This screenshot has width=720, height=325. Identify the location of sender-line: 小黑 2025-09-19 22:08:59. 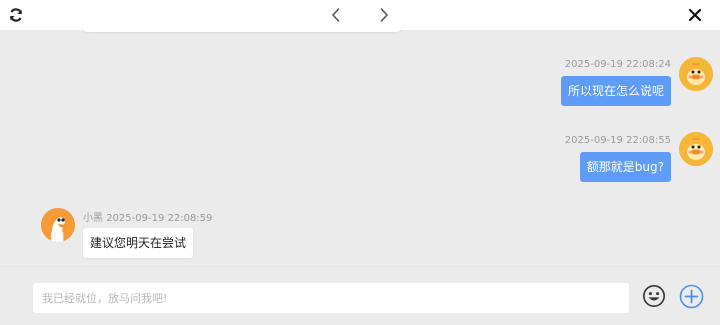
(147, 216).